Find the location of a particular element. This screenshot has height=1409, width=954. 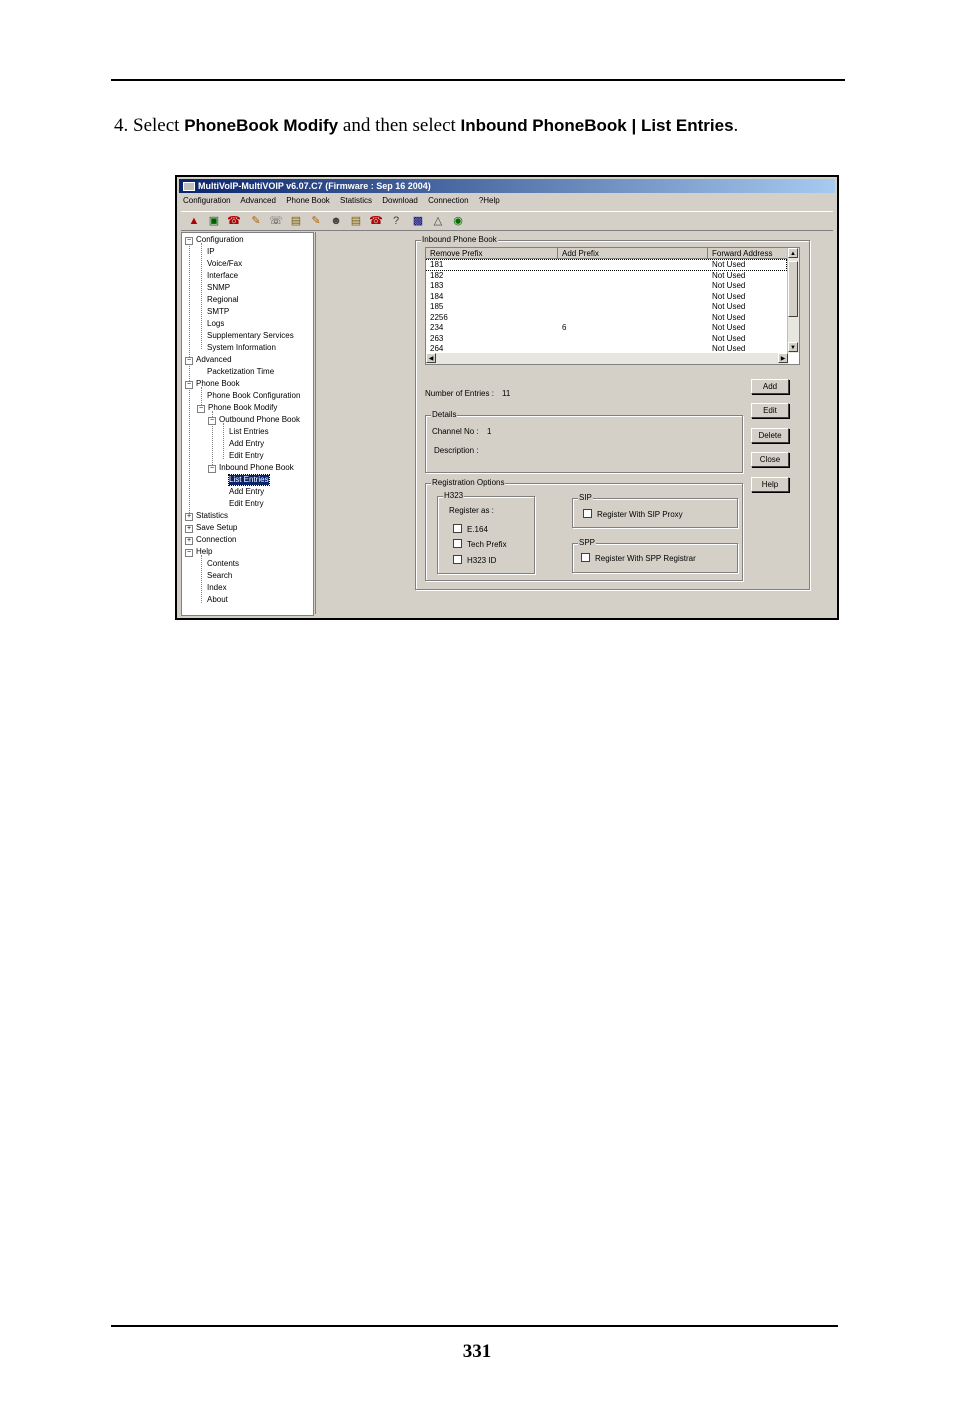

tree-about: About is located at coordinates (217, 600).